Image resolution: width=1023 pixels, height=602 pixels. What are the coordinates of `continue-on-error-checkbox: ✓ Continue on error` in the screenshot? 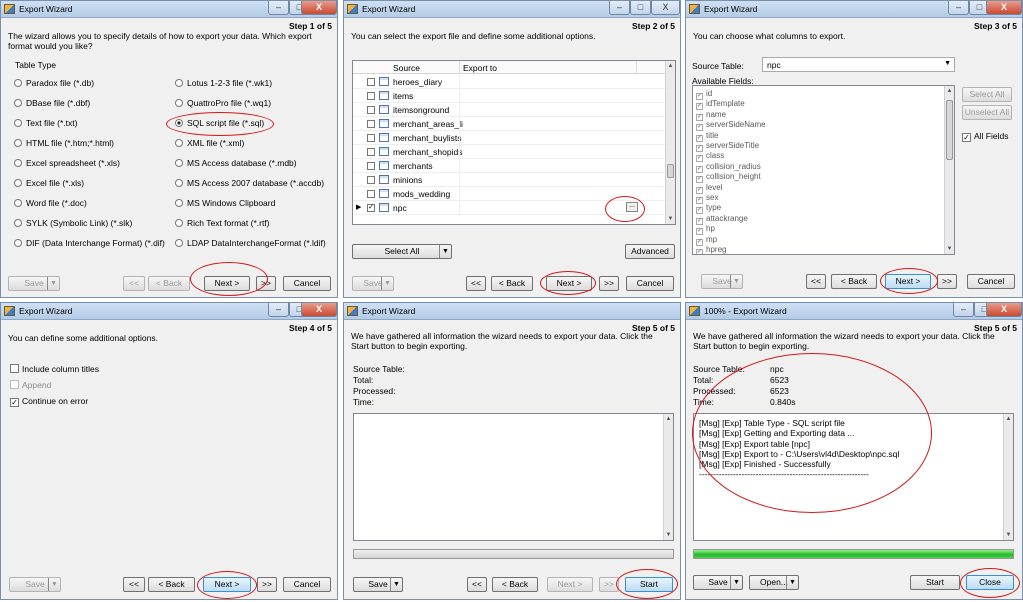 It's located at (49, 401).